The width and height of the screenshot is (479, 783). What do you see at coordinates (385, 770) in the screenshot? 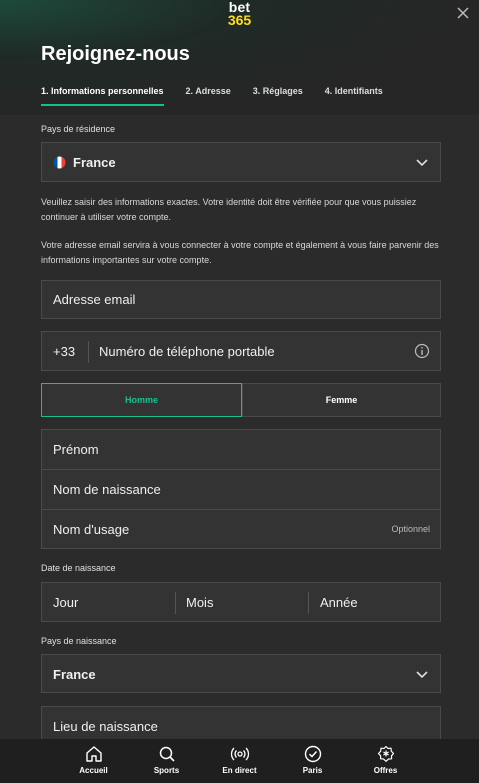
I see `nav-label: Offres` at bounding box center [385, 770].